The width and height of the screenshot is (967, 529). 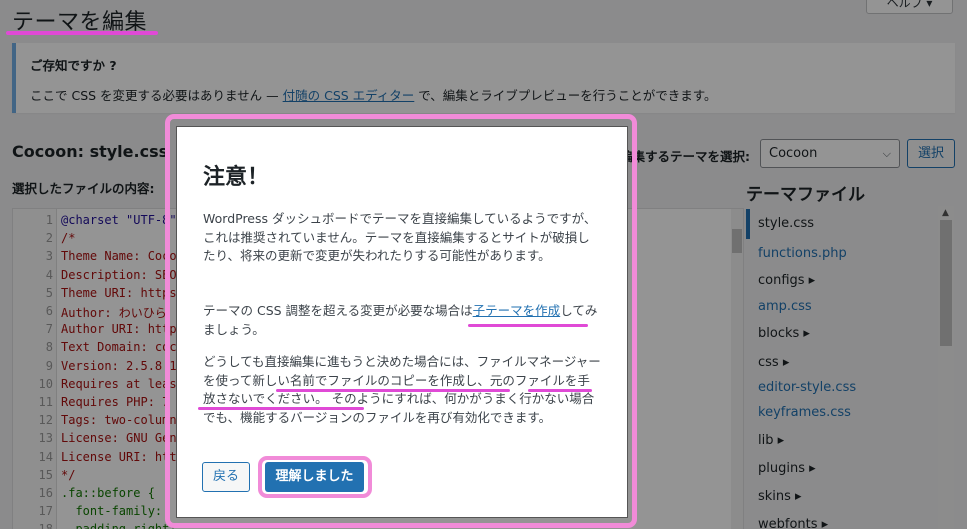 I want to click on understood-button: 理解しました, so click(x=314, y=477).